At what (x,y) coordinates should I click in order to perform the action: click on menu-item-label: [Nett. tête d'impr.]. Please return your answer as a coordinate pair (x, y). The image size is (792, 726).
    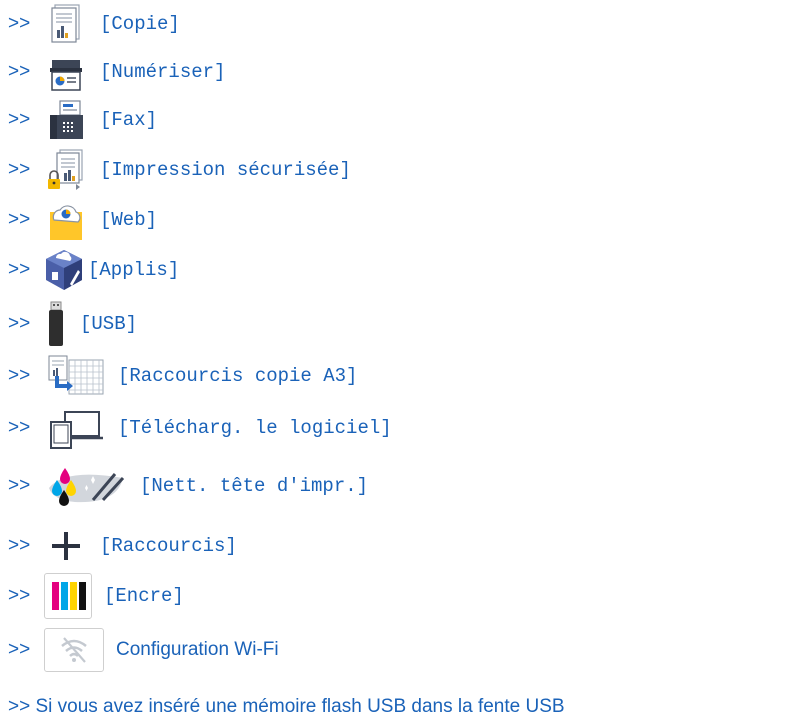
    Looking at the image, I should click on (254, 486).